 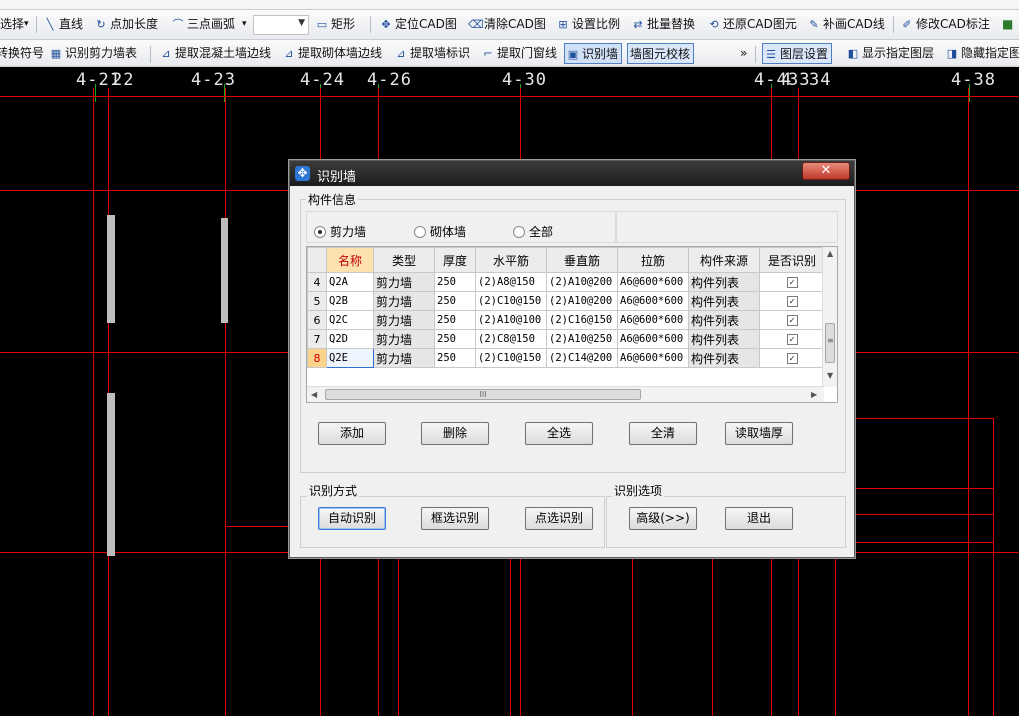 I want to click on close-button: ✕, so click(x=826, y=171).